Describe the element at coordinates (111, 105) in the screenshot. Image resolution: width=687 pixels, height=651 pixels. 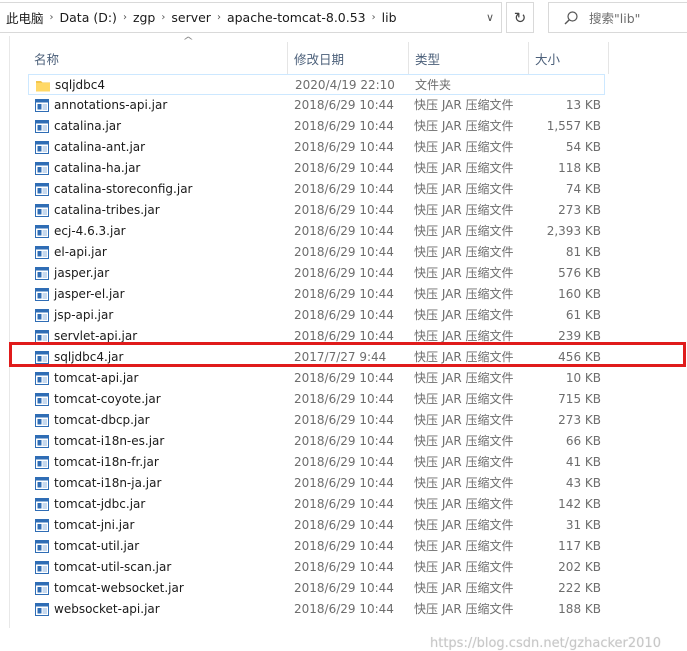
I see `file-name: annotations-api.jar` at that location.